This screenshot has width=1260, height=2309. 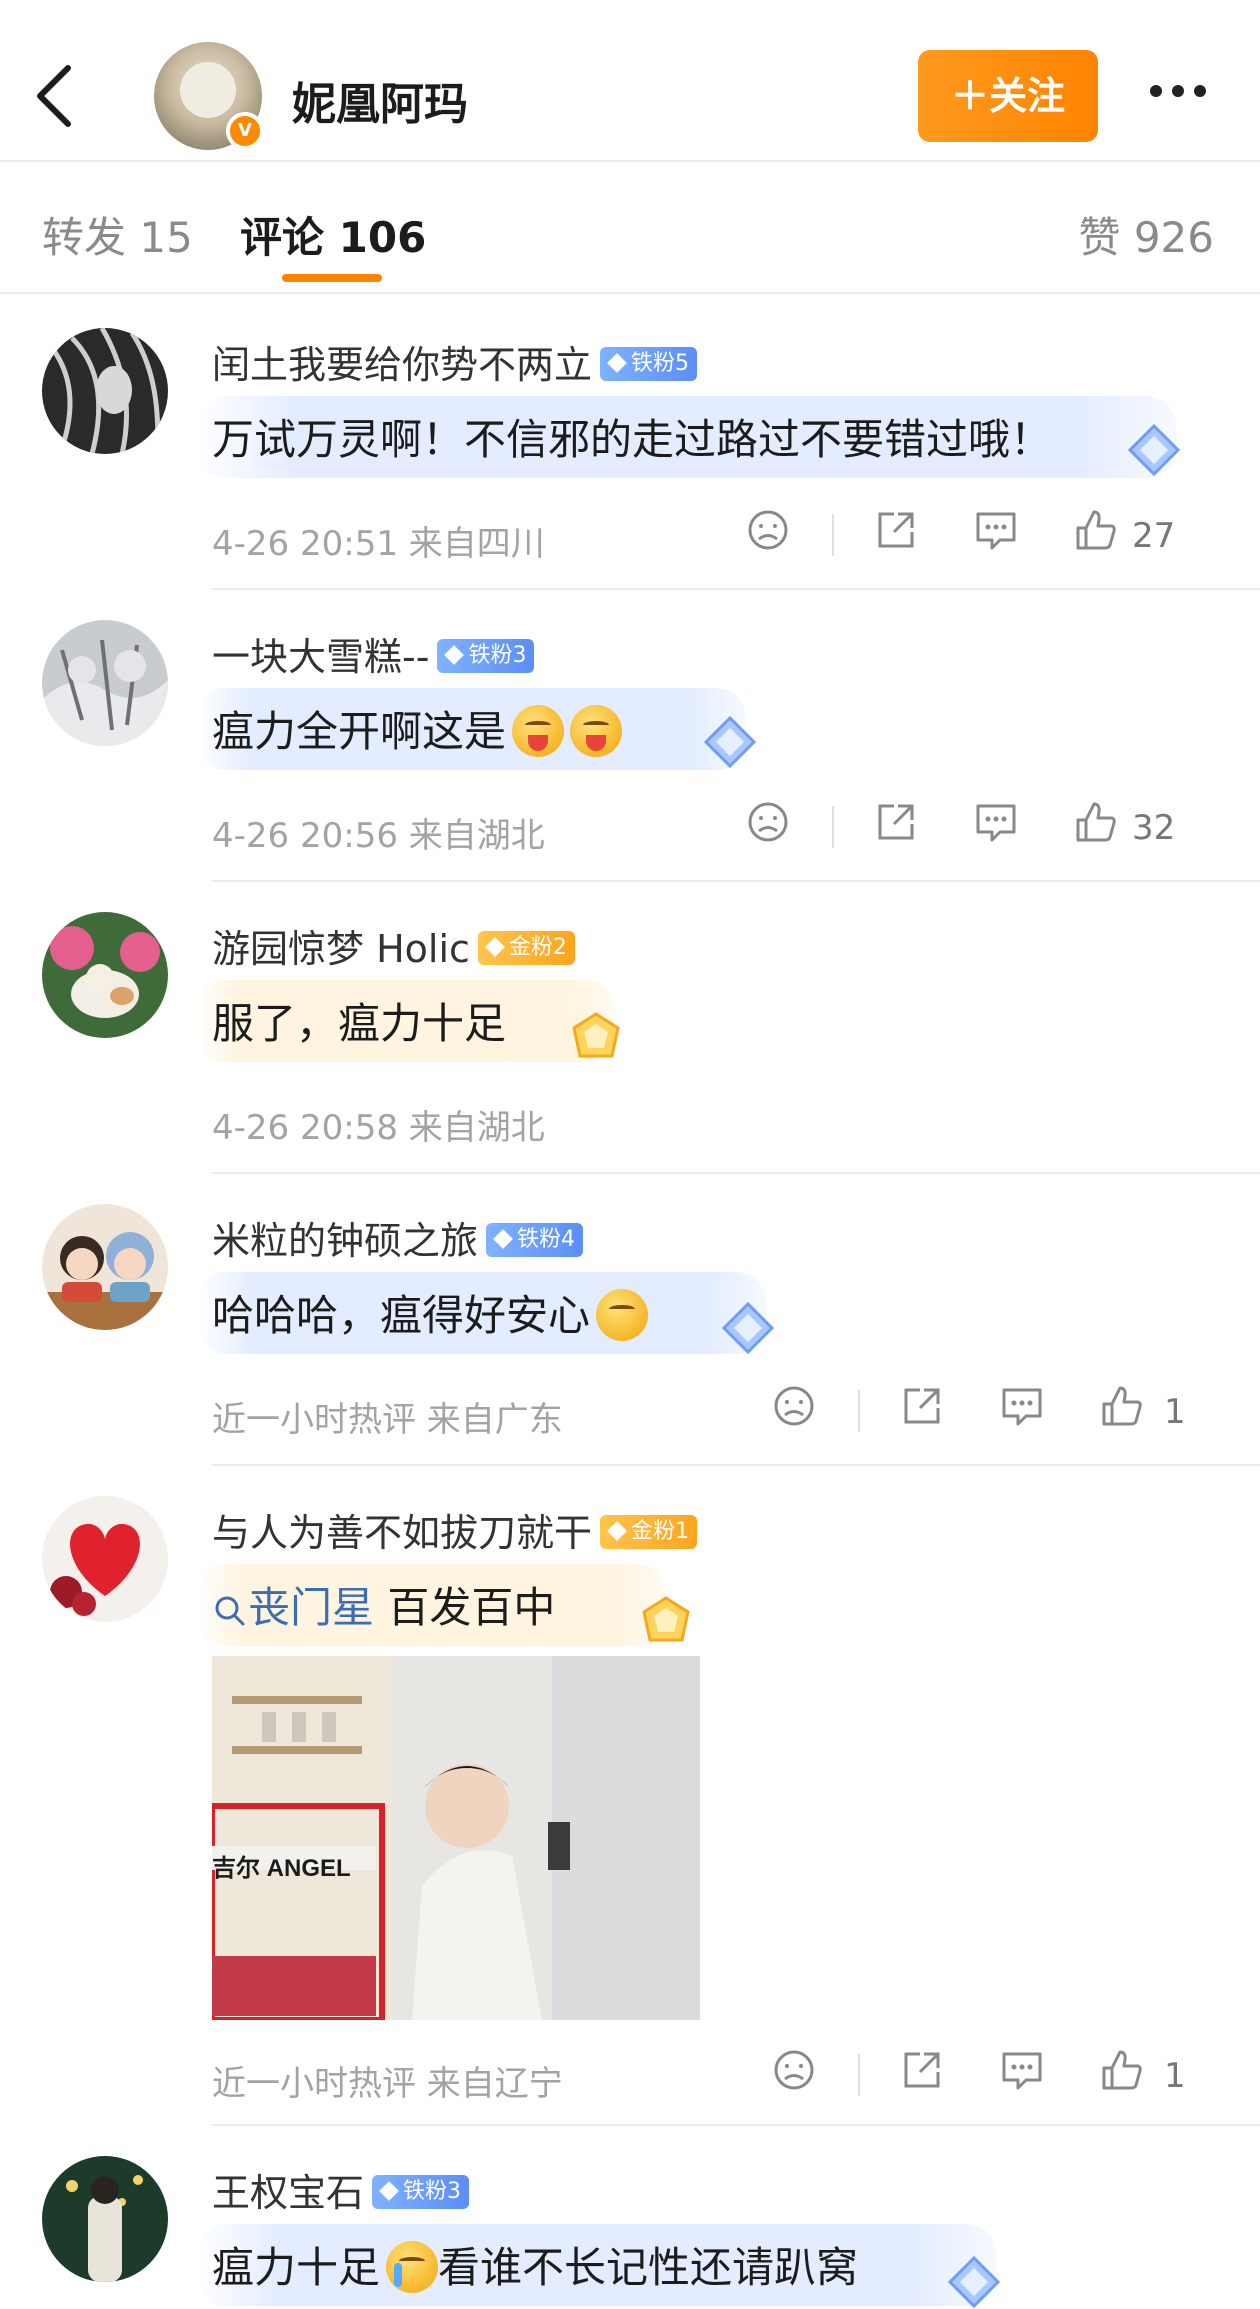 What do you see at coordinates (1146, 234) in the screenshot?
I see `tab-likes: 赞 926` at bounding box center [1146, 234].